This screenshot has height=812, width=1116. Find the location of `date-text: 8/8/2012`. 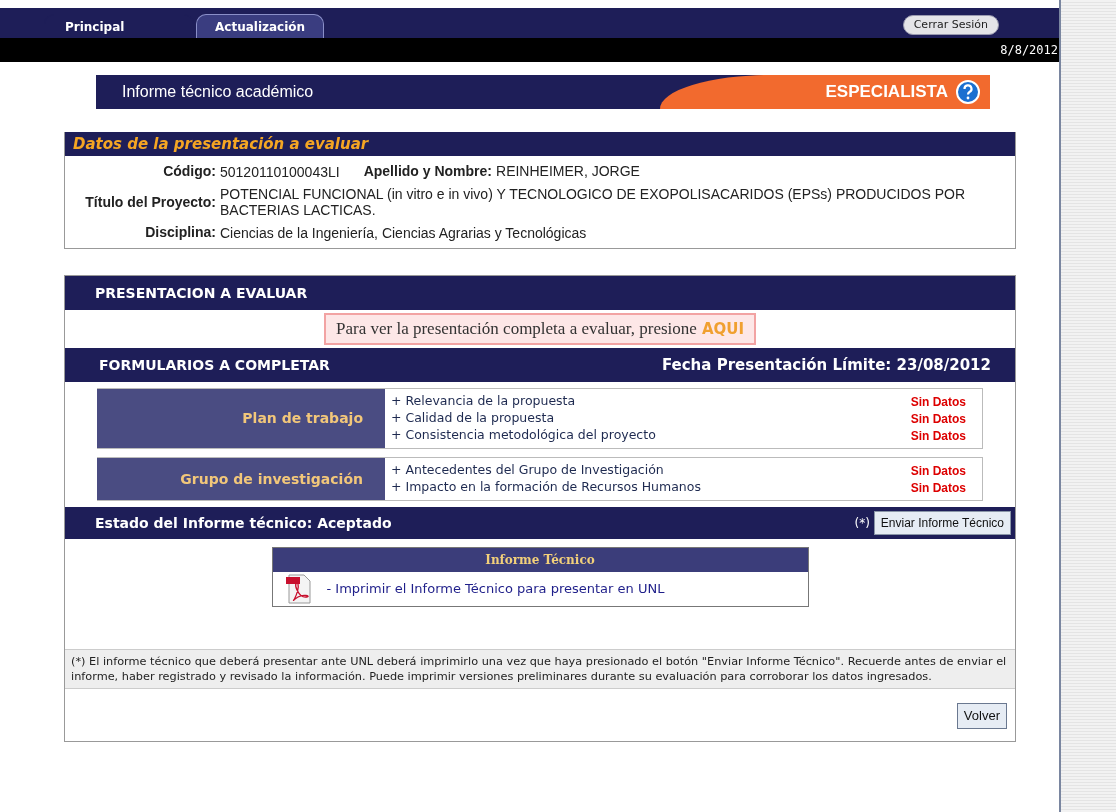

date-text: 8/8/2012 is located at coordinates (1029, 50).